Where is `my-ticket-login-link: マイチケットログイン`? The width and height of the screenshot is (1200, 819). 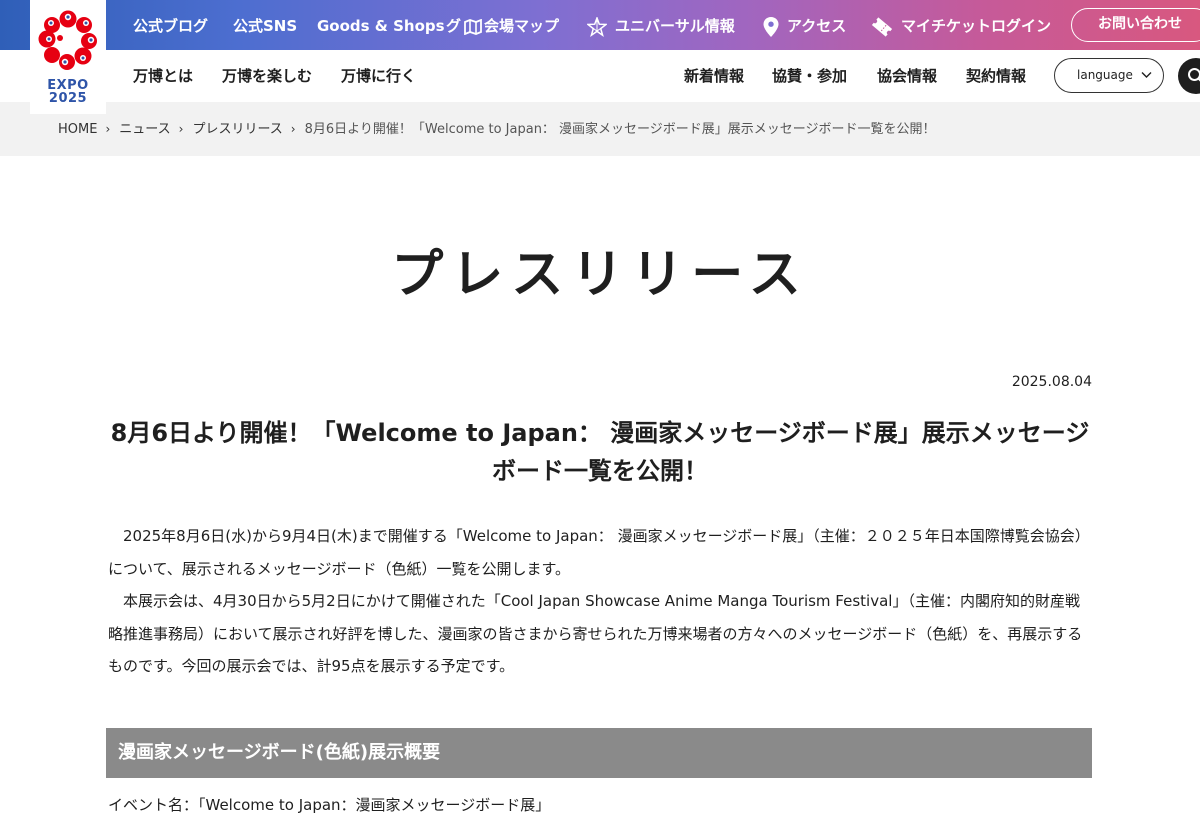
my-ticket-login-link: マイチケットログイン is located at coordinates (961, 25).